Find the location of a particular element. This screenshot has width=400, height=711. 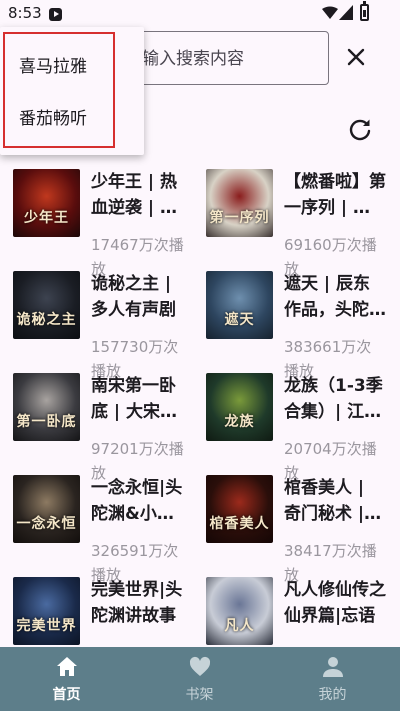

wifi-icon is located at coordinates (330, 12).